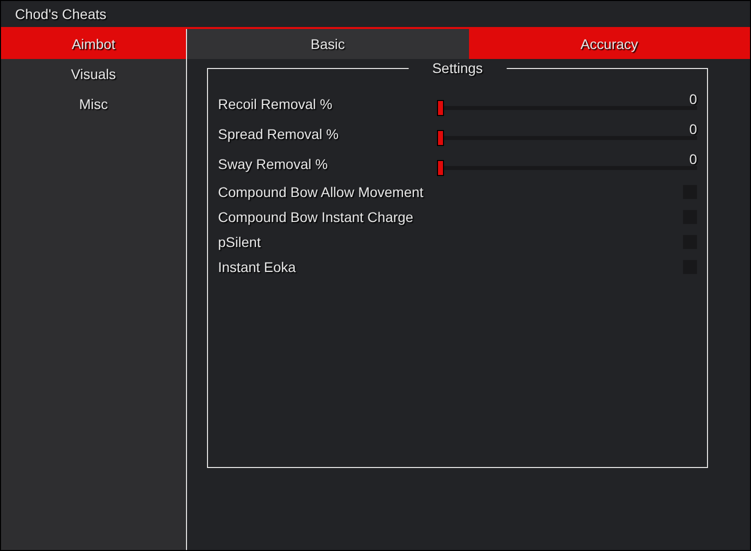  Describe the element at coordinates (279, 134) in the screenshot. I see `setting-label: Spread Removal %` at that location.